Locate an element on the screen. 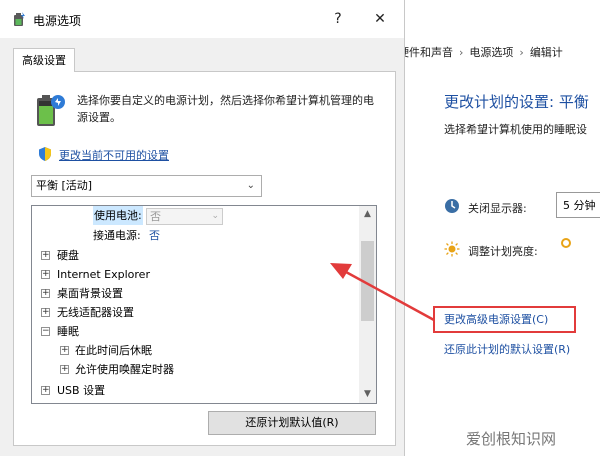 The height and width of the screenshot is (456, 600). battery-setting-value: 否 is located at coordinates (155, 216).